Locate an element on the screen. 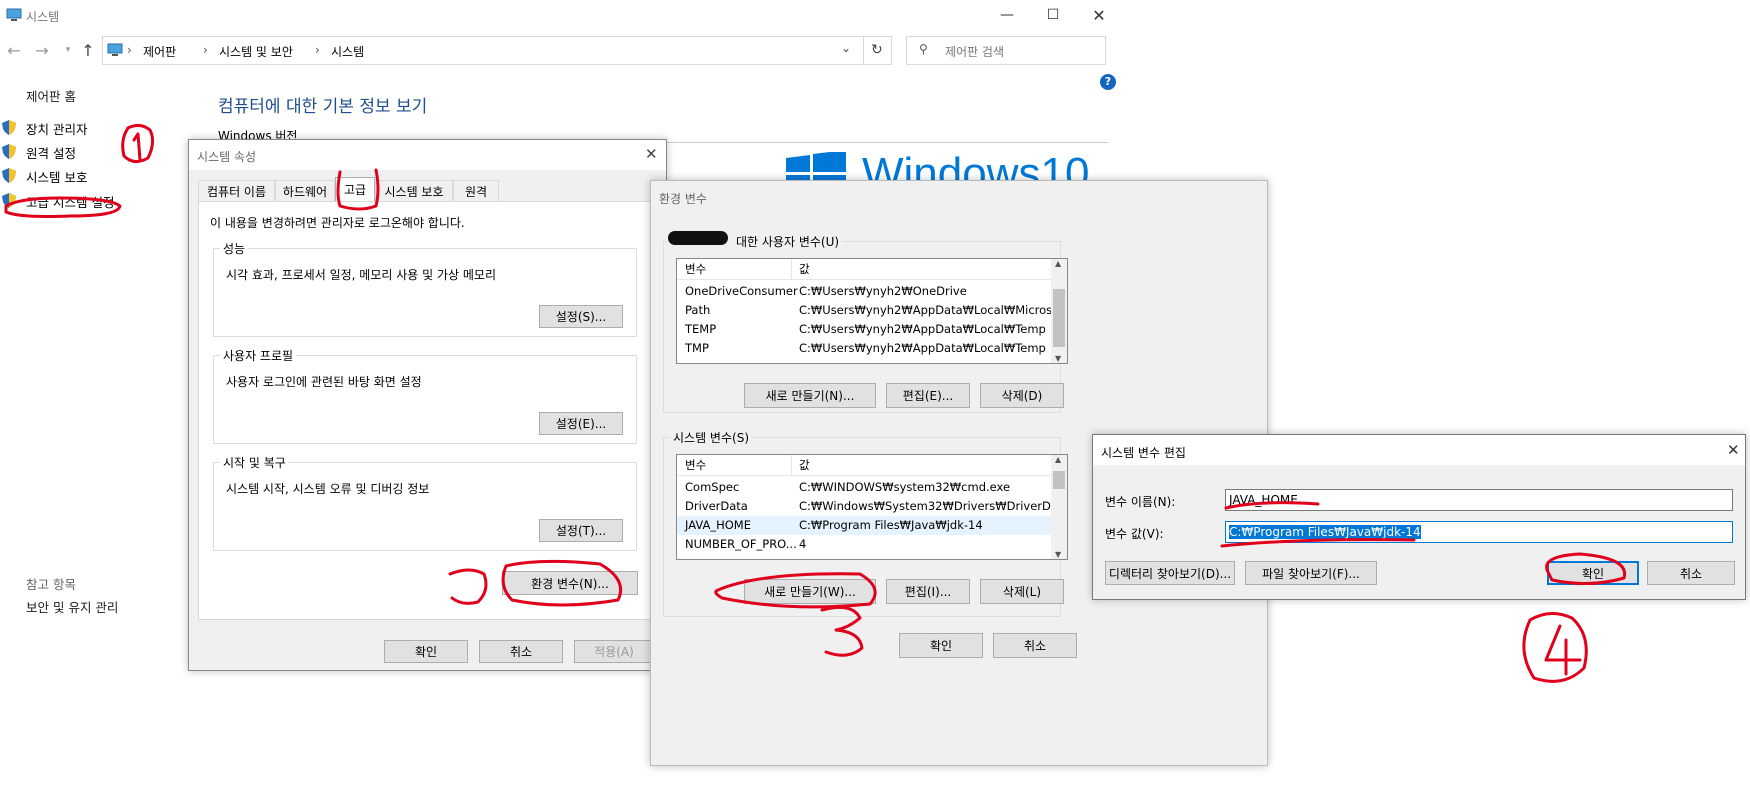 The height and width of the screenshot is (805, 1750). variable-value-field: C:₩Program Files₩Java₩jdk-14 is located at coordinates (1479, 532).